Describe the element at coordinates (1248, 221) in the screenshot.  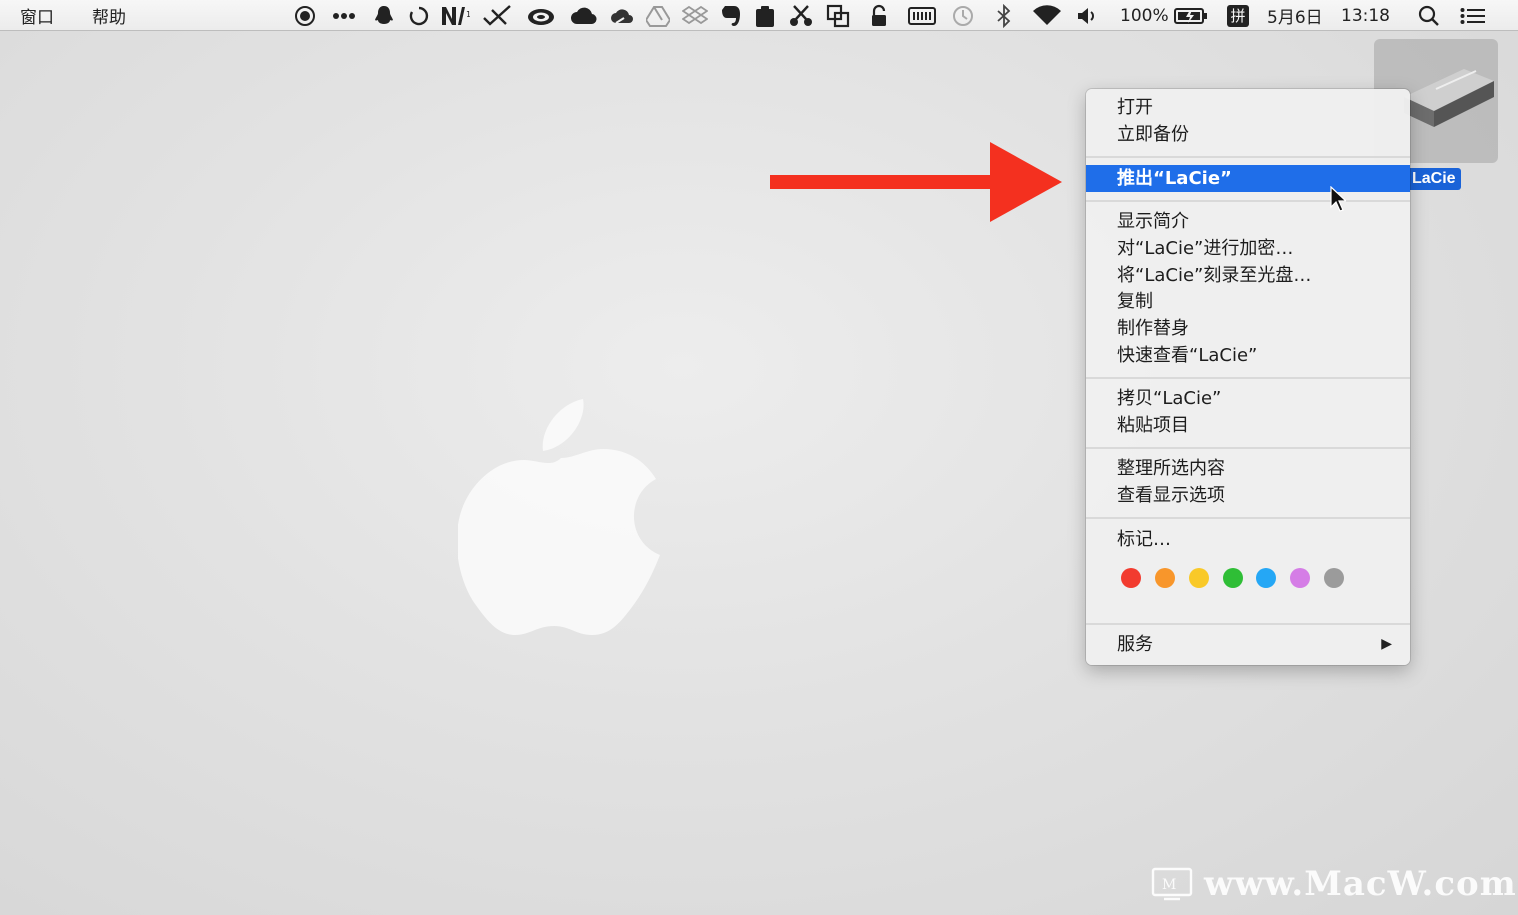
I see `menu-item-get-info: 显示简介` at that location.